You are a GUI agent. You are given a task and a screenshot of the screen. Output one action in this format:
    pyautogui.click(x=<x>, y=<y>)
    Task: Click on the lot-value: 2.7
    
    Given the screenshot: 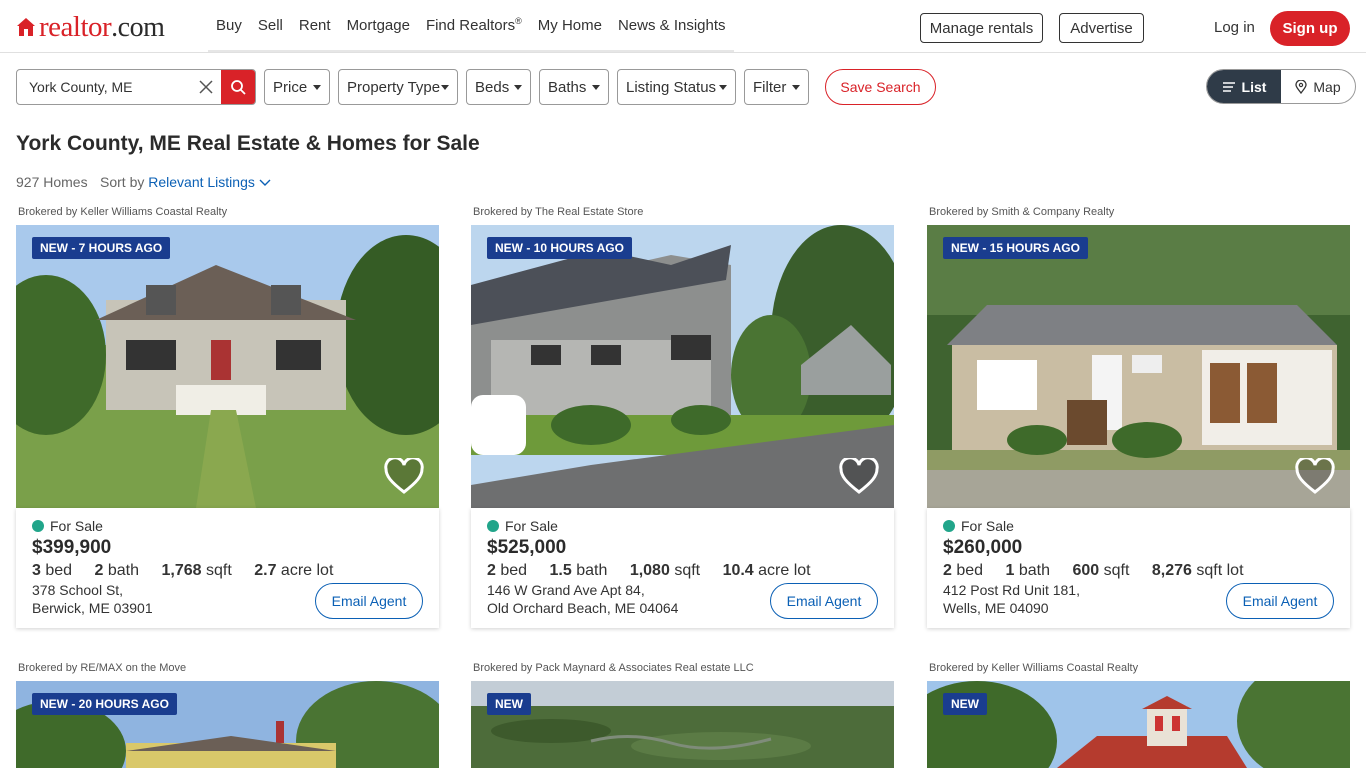 What is the action you would take?
    pyautogui.click(x=265, y=570)
    